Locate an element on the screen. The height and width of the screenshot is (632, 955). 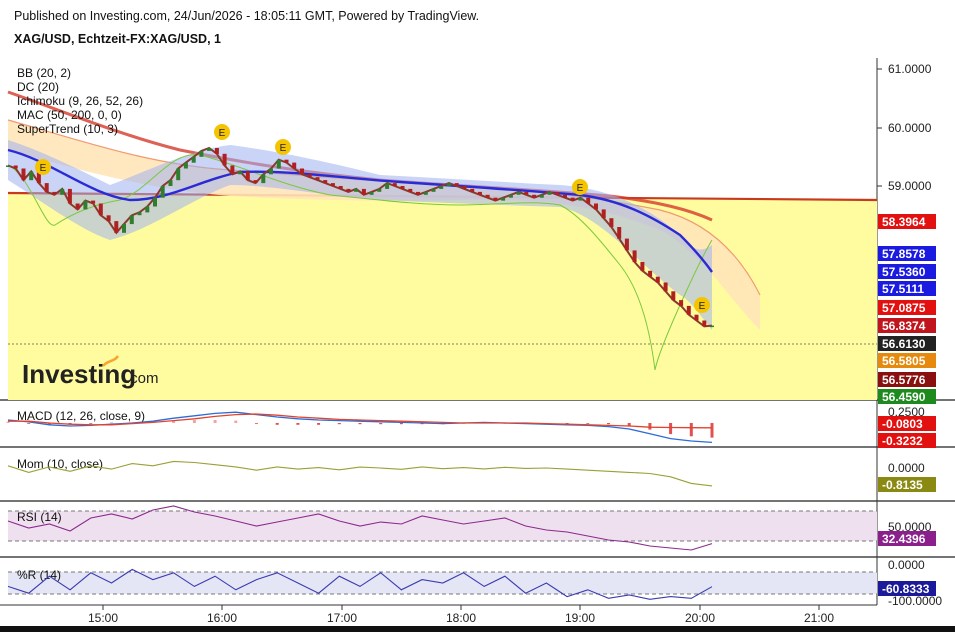
legend-ichimoku: Ichimoku (9, 26, 52, 26) is located at coordinates (80, 101).